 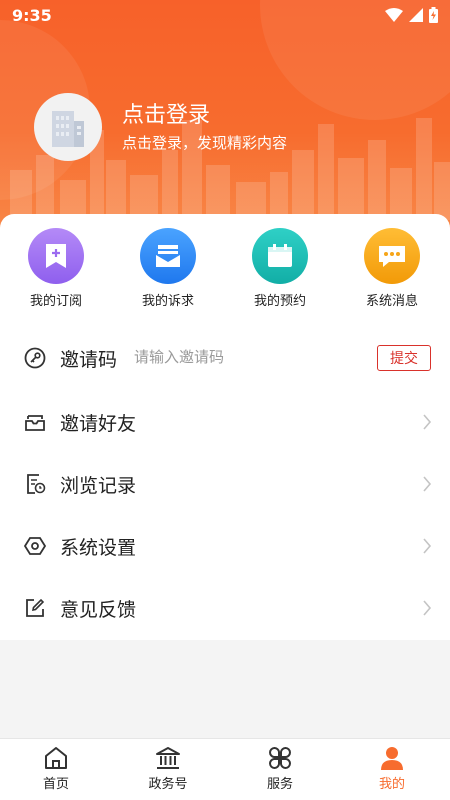 I want to click on settings-icon, so click(x=35, y=546).